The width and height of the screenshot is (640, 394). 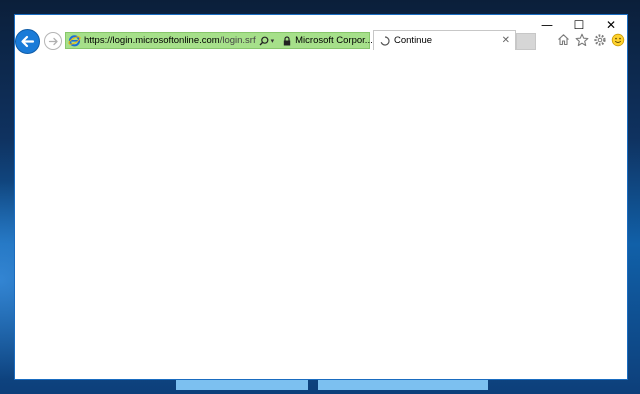 I want to click on address-dropdown-icon: ▾, so click(x=273, y=41).